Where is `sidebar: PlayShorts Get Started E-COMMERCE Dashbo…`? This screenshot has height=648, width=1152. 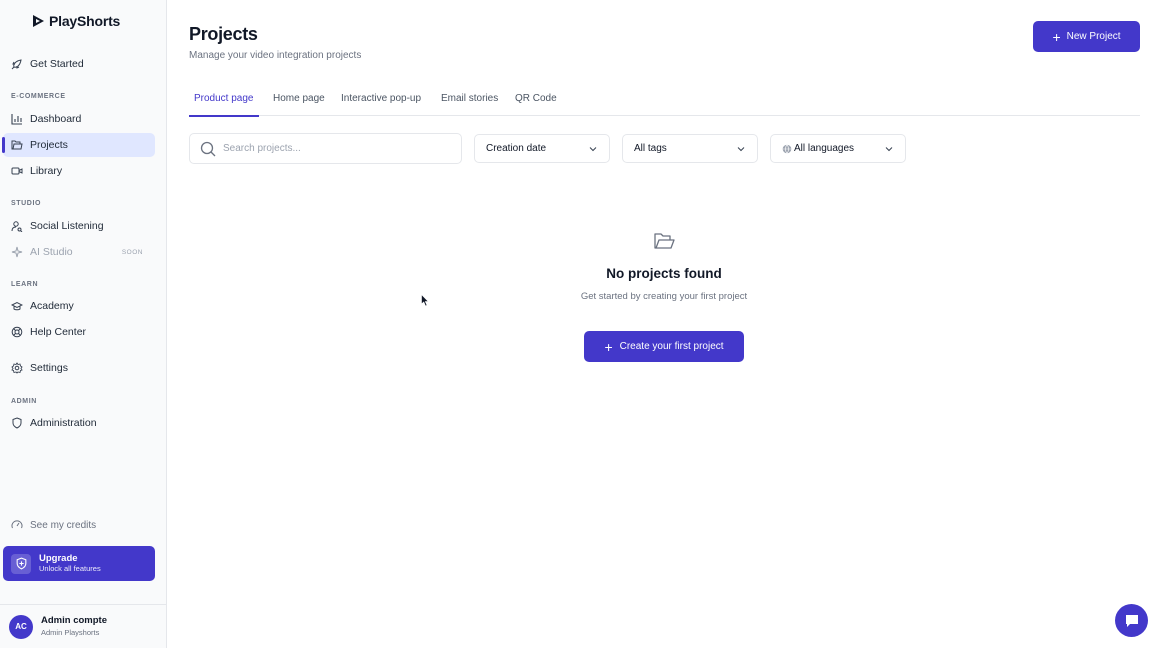
sidebar: PlayShorts Get Started E-COMMERCE Dashbo… is located at coordinates (83, 324).